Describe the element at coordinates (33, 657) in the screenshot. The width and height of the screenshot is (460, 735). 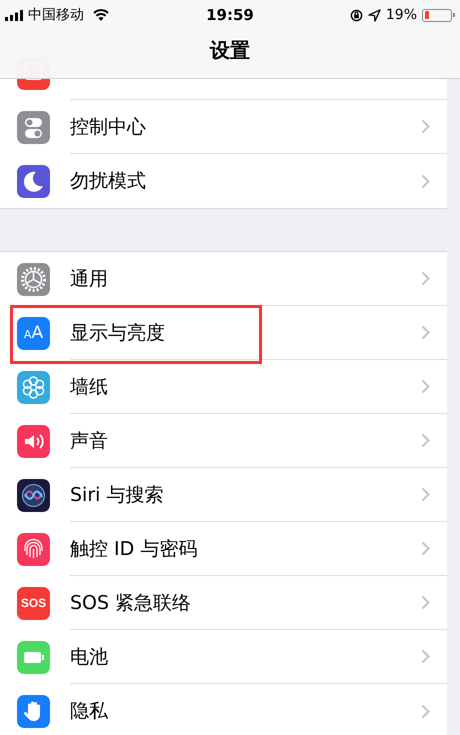
I see `battery-icon` at that location.